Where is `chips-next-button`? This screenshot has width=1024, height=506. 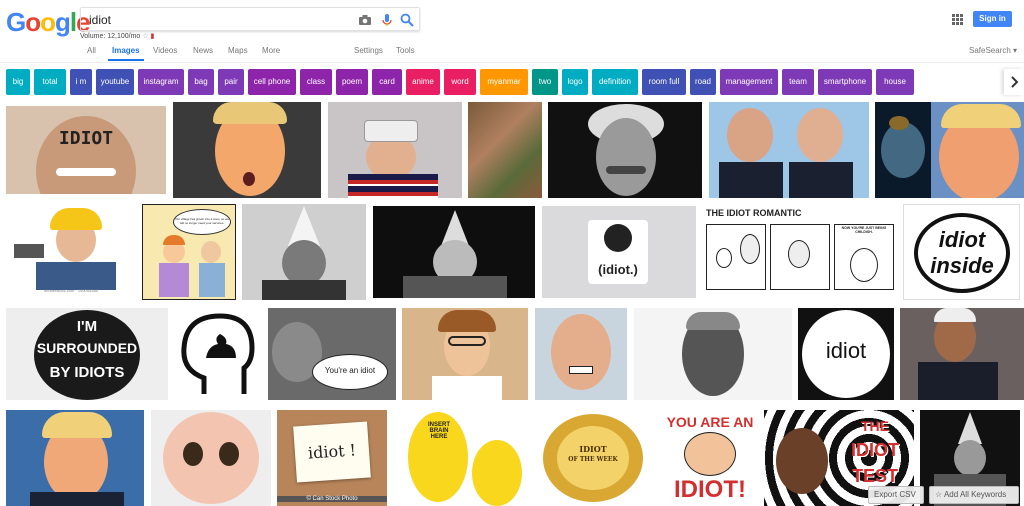 chips-next-button is located at coordinates (1014, 82).